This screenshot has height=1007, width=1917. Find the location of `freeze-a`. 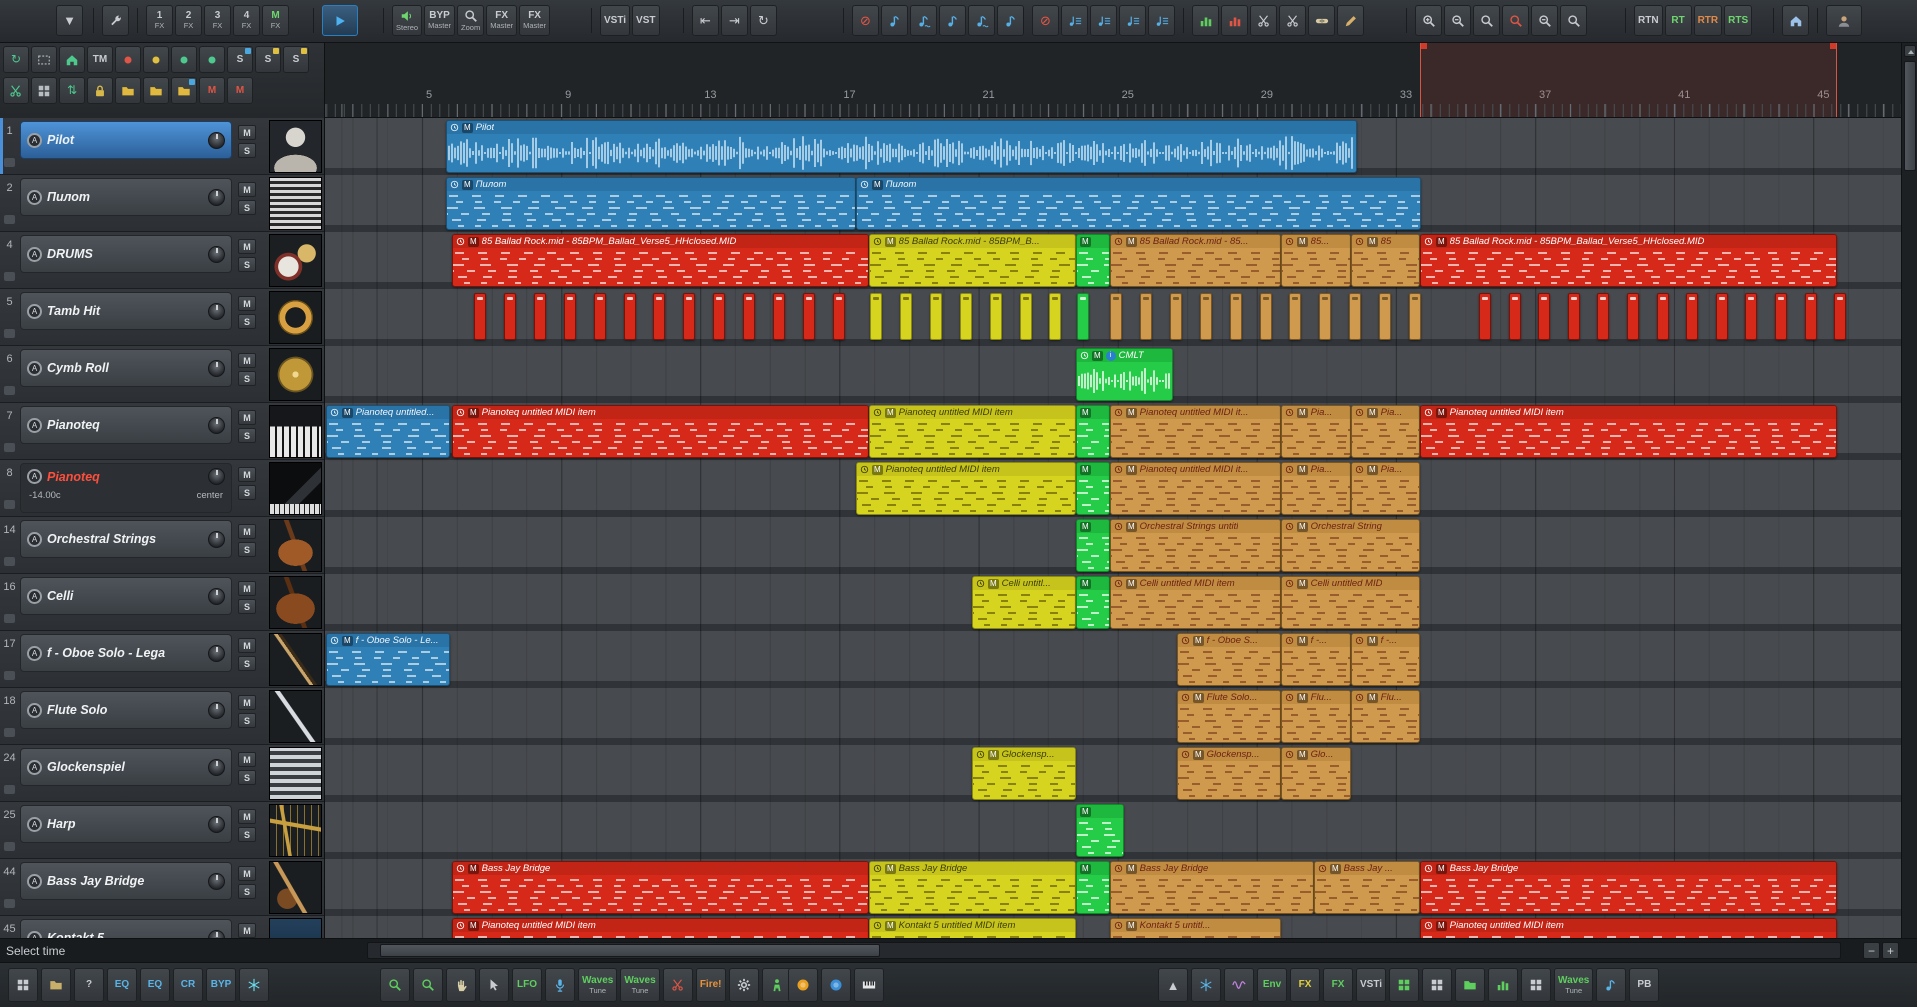

freeze-a is located at coordinates (254, 985).